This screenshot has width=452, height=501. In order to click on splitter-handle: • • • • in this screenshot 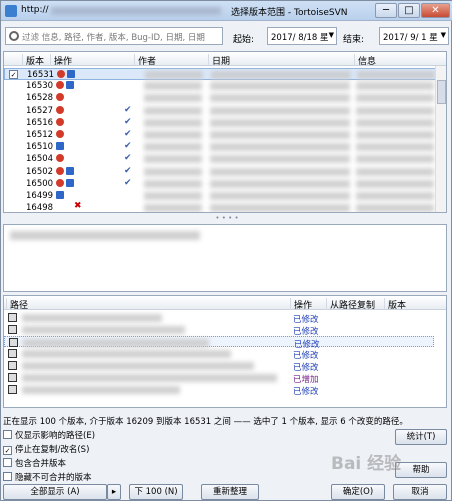, I will do `click(226, 218)`.